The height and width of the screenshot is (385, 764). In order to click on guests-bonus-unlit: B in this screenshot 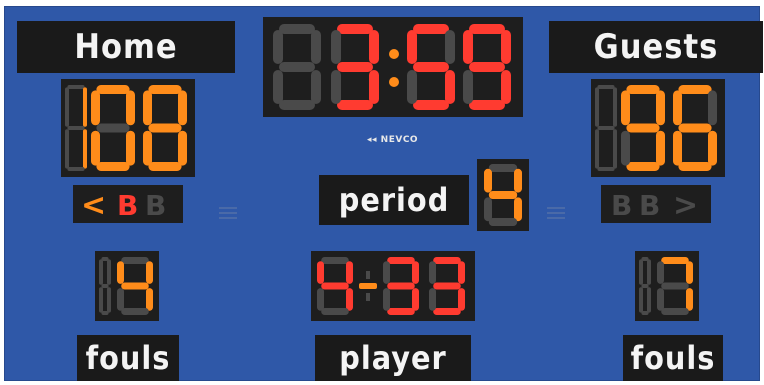, I will do `click(621, 205)`.